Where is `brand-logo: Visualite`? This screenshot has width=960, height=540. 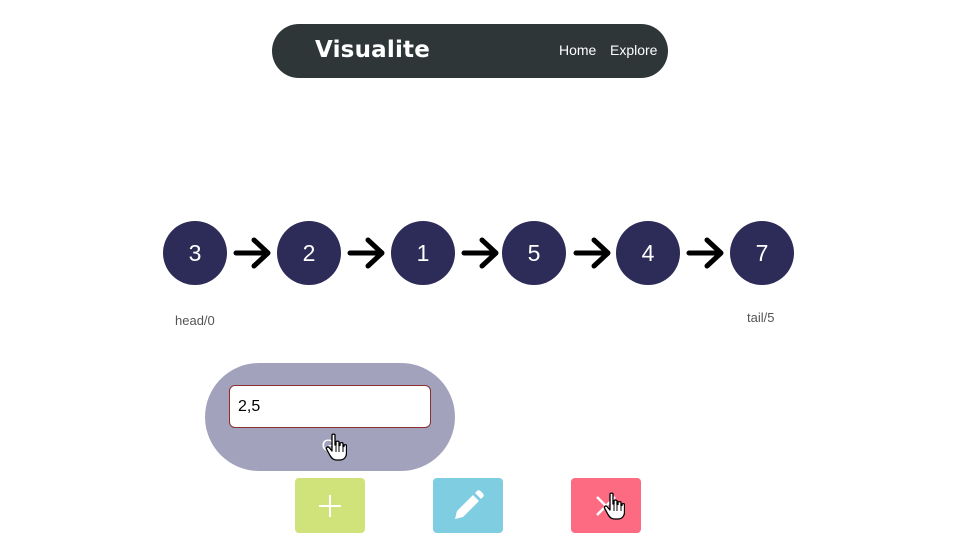
brand-logo: Visualite is located at coordinates (372, 50).